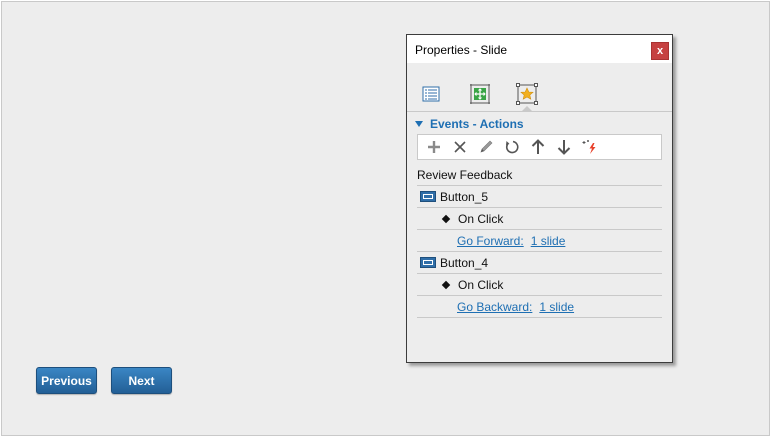 This screenshot has height=437, width=771. Describe the element at coordinates (490, 241) in the screenshot. I see `action-link: Go Forward:` at that location.